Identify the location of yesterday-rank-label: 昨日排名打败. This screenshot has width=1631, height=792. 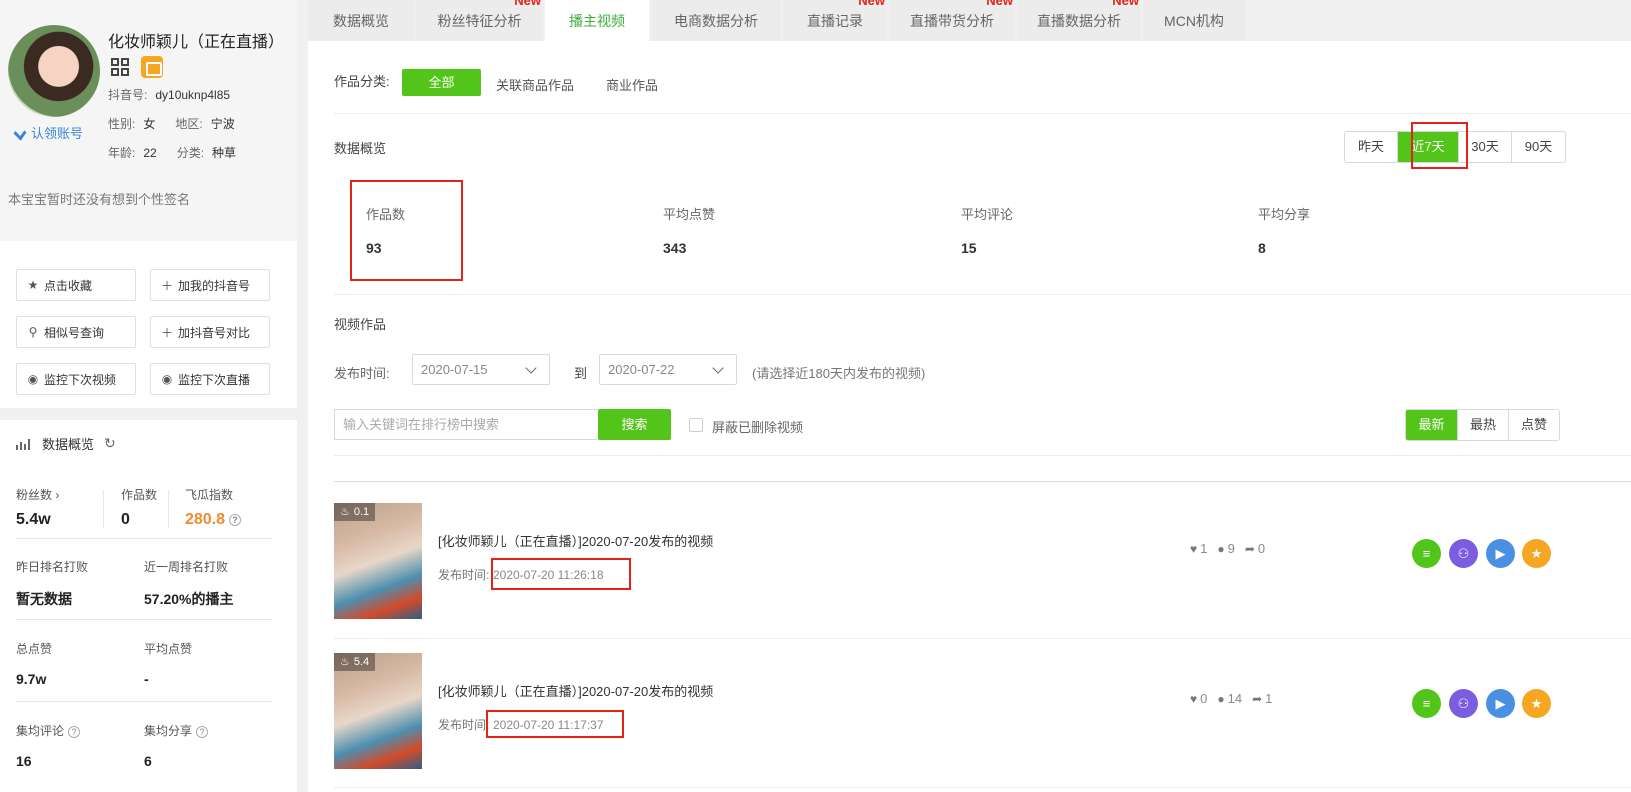
(52, 567).